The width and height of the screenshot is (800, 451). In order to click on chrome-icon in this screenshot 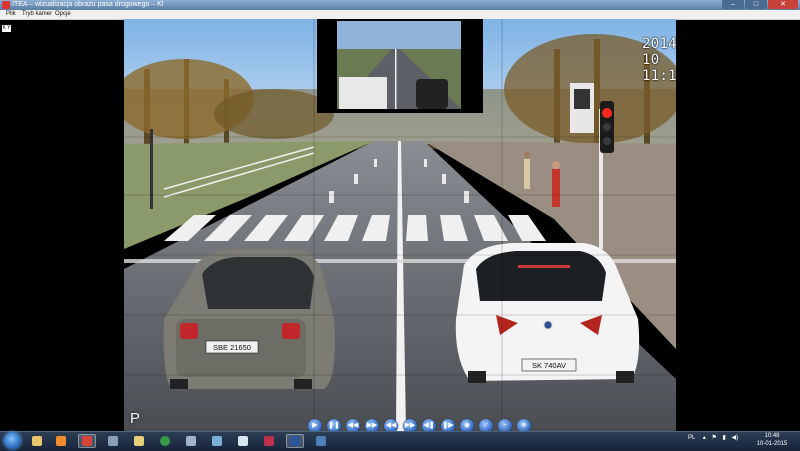, I will do `click(165, 441)`.